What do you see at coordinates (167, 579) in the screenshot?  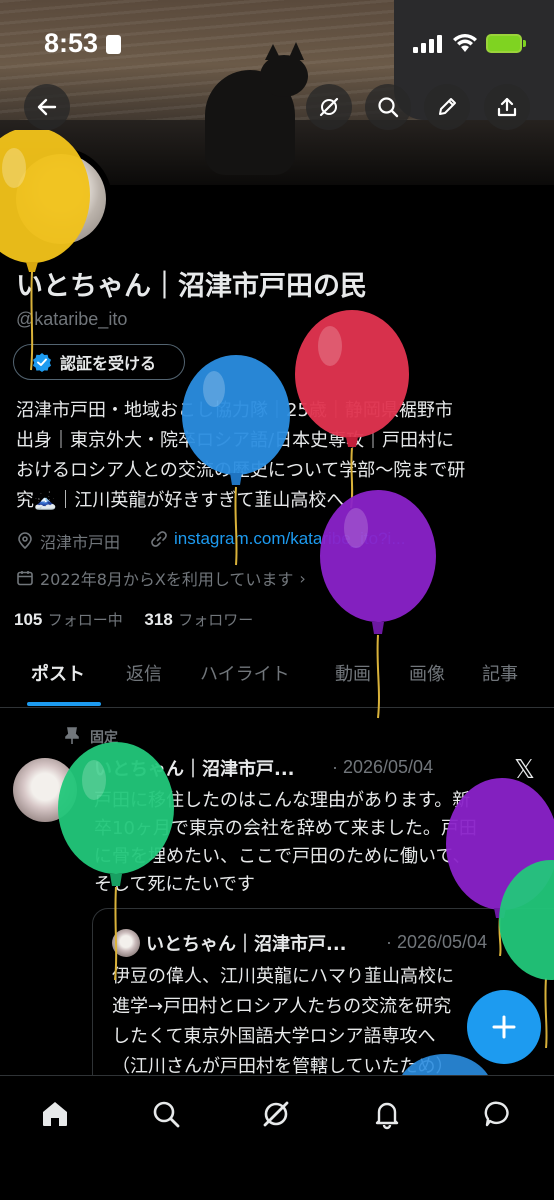 I see `joined-text: 2022年8月からXを利用しています` at bounding box center [167, 579].